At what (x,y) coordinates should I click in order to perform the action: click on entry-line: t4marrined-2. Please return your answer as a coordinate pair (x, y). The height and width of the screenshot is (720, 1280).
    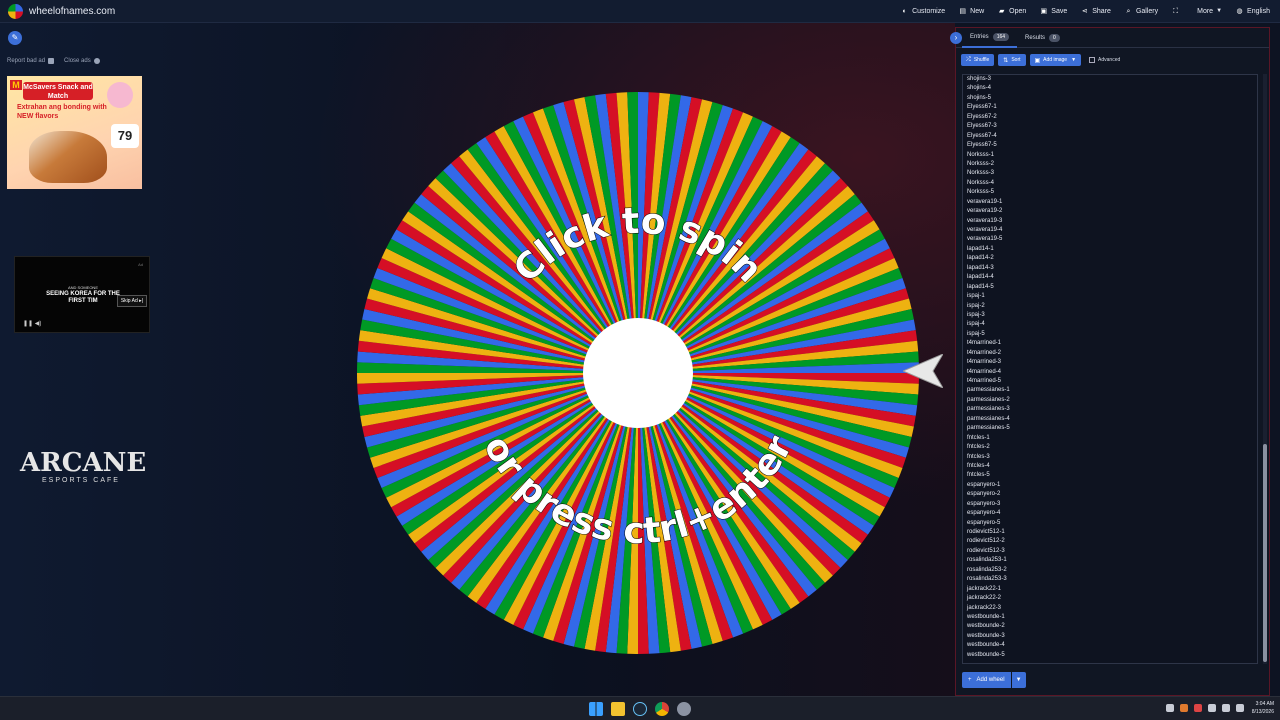
    Looking at the image, I should click on (1110, 353).